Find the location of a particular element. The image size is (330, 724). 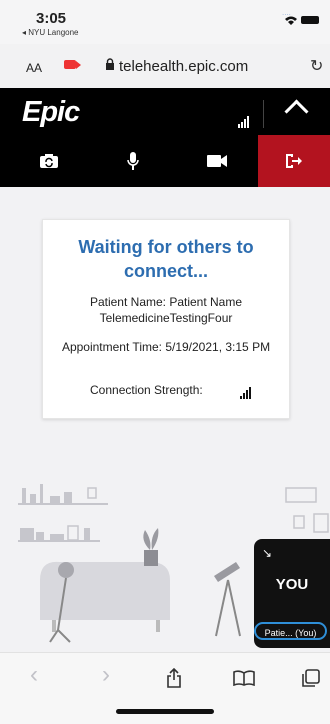

connection-strength-label: Connection Strength: is located at coordinates (146, 390).